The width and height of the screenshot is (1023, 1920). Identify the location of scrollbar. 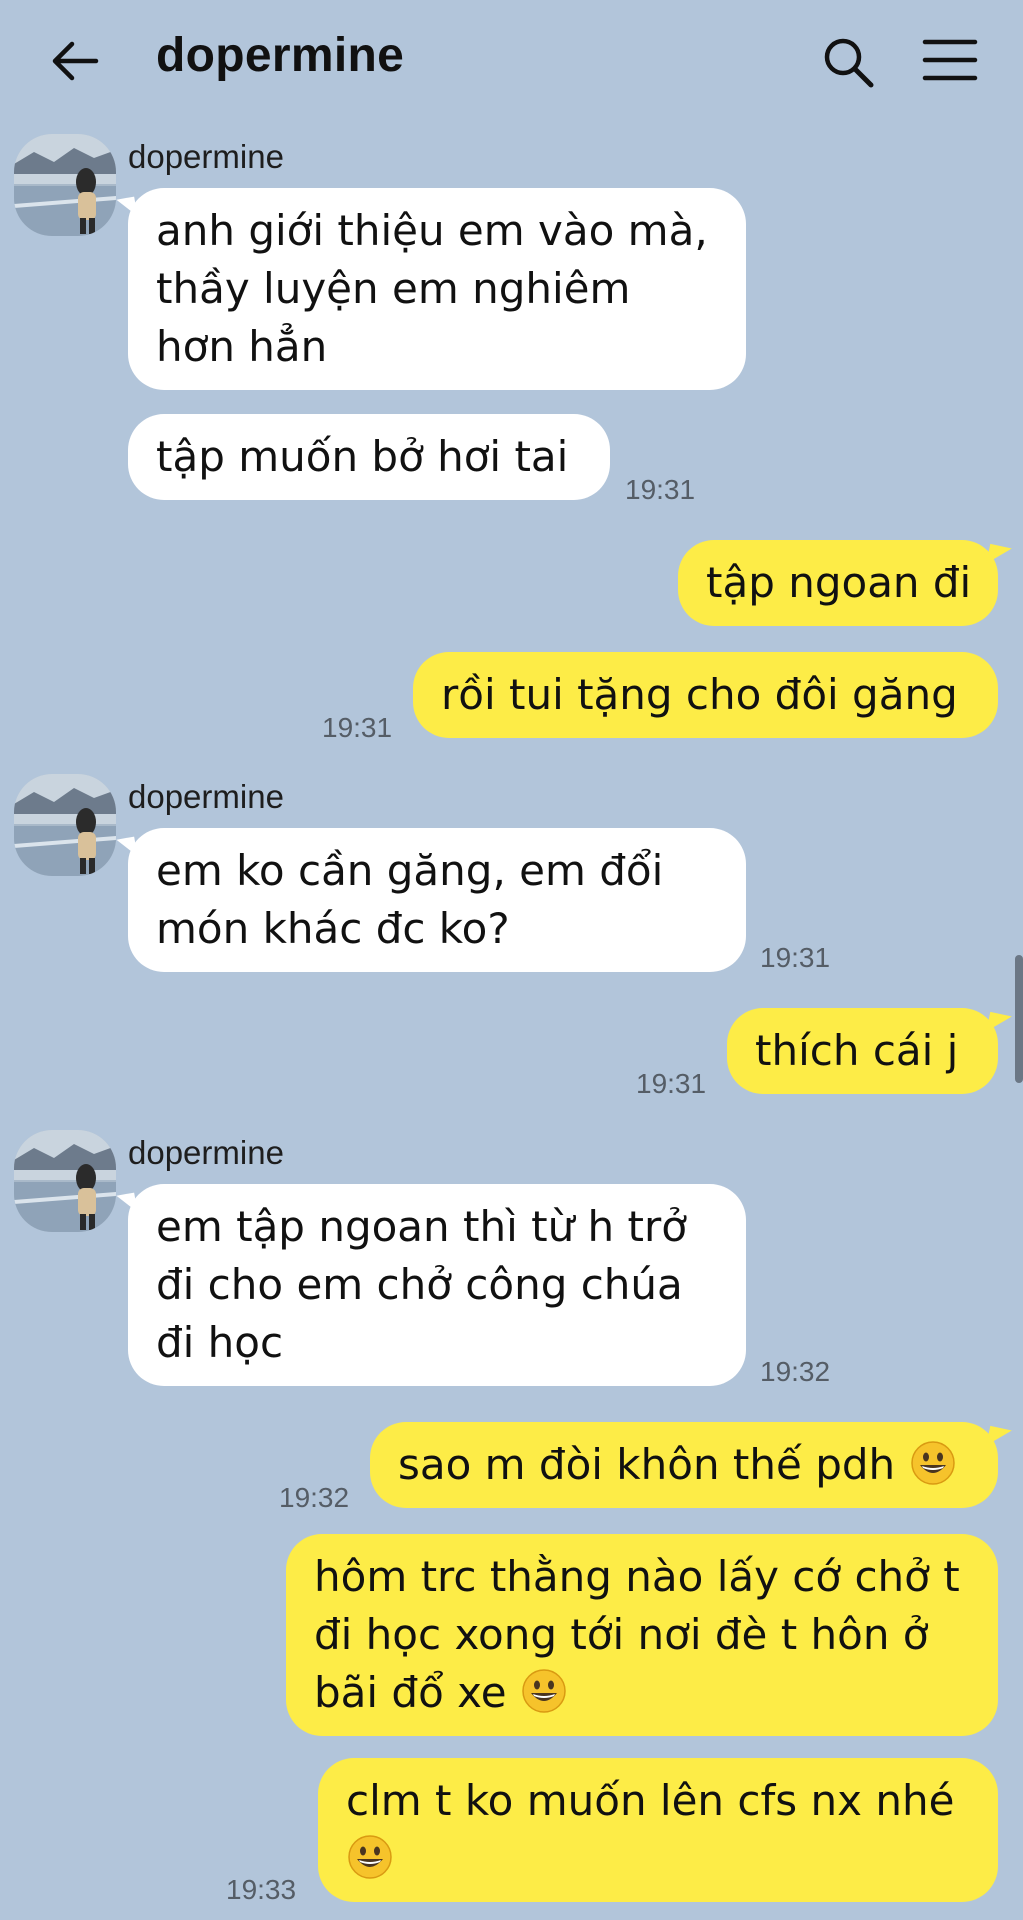
(1019, 1019).